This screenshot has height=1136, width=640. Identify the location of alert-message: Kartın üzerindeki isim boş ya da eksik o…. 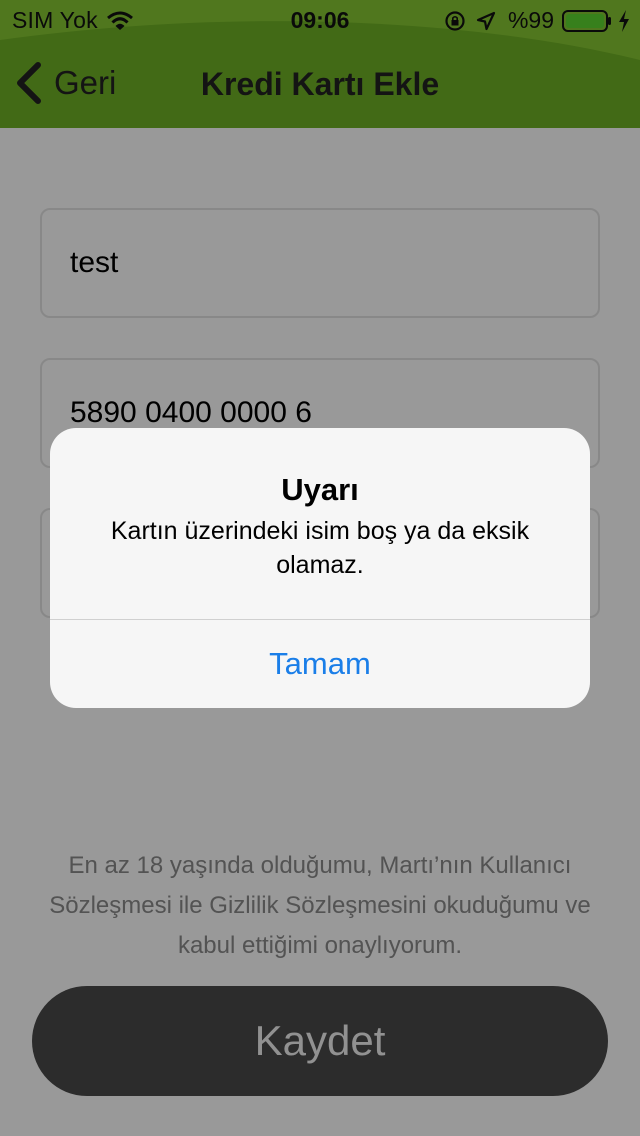
(320, 548).